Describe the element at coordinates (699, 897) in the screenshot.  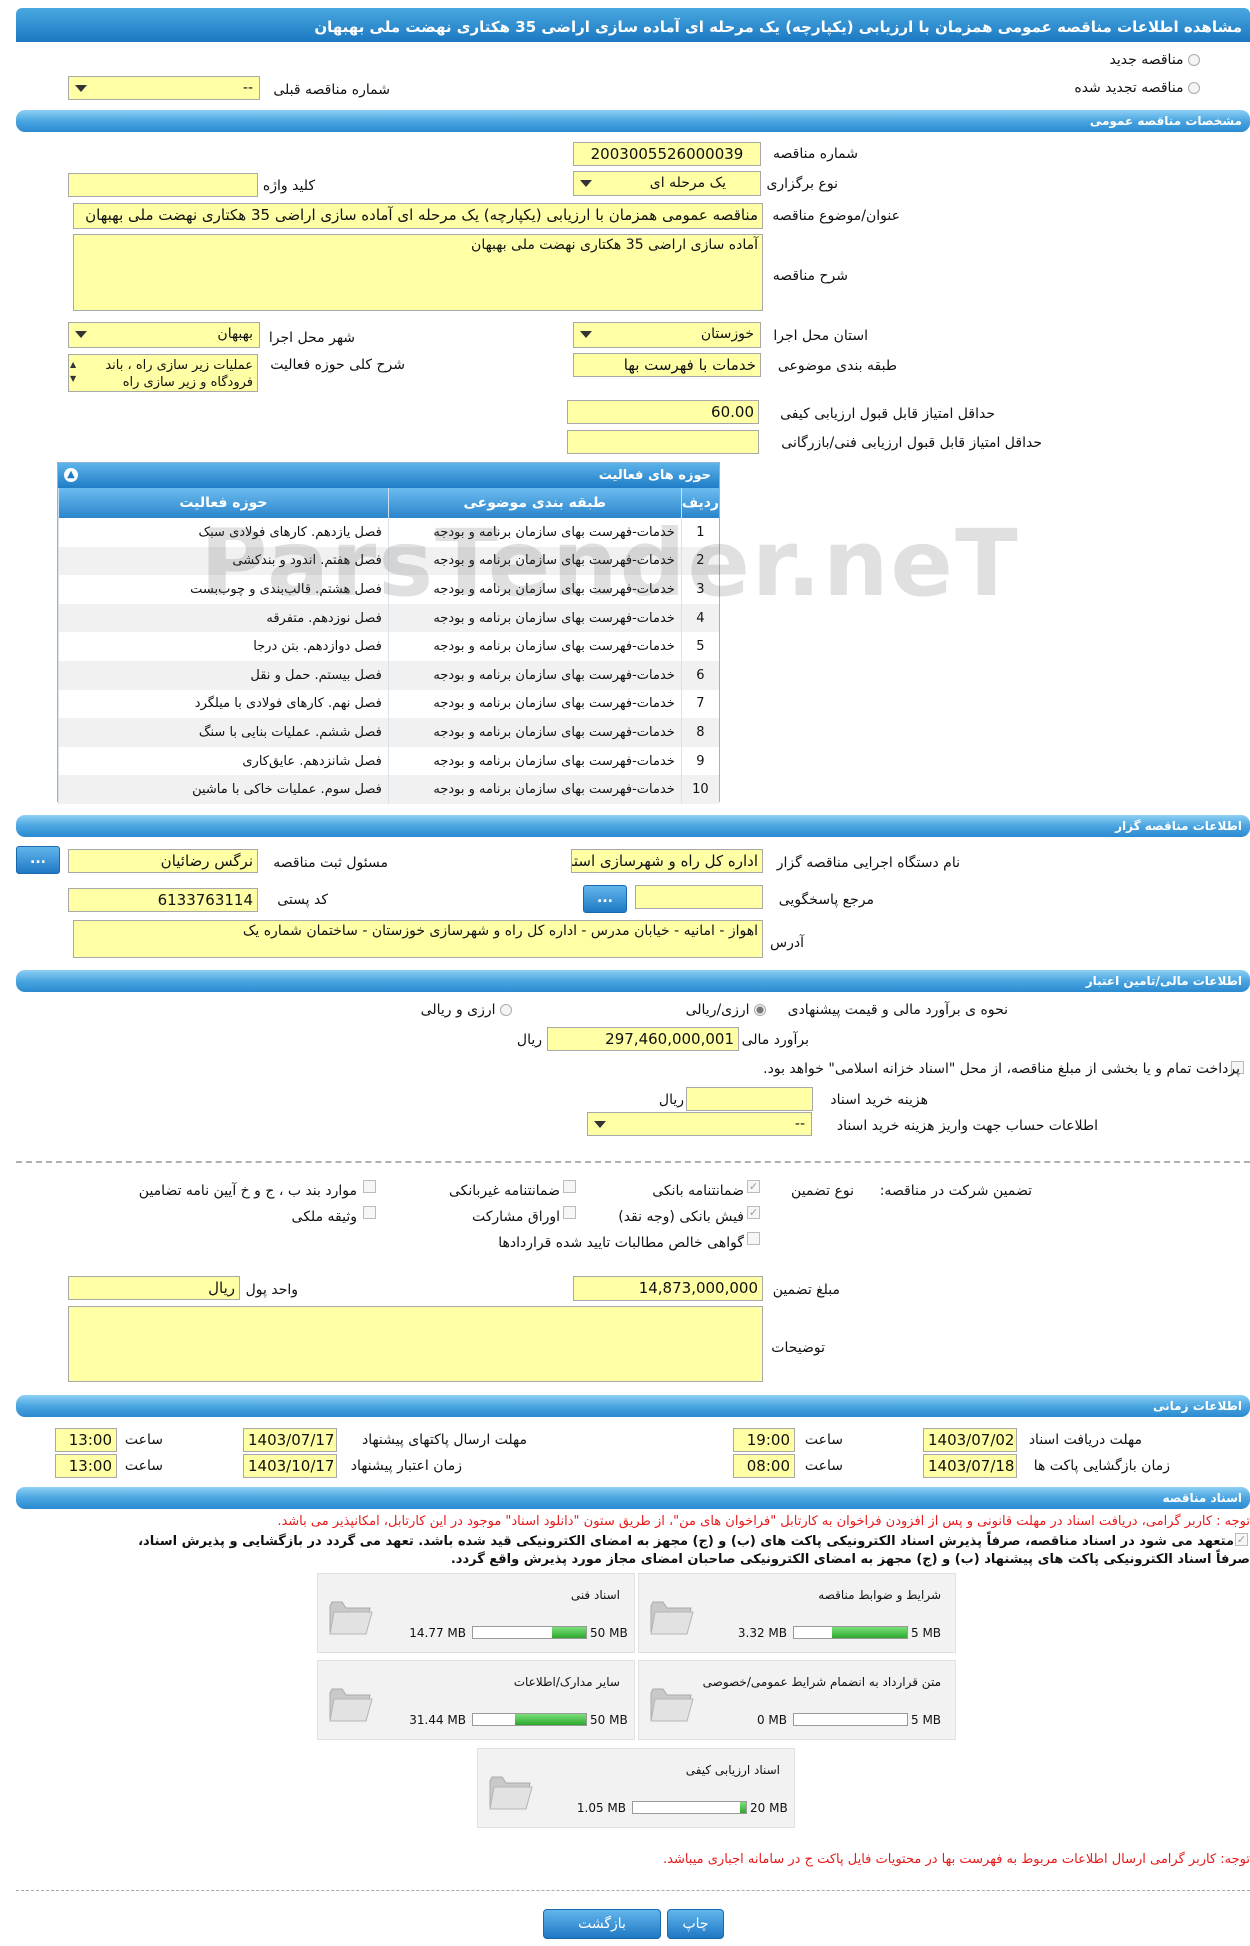
I see `ref-field` at that location.